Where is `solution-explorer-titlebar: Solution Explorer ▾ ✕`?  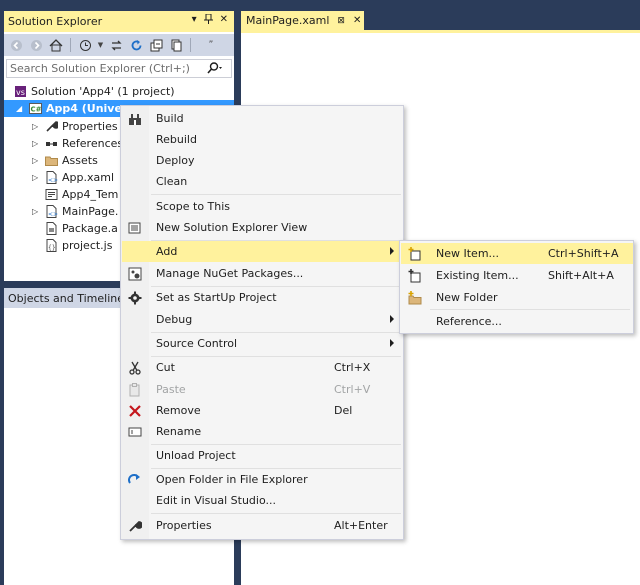 solution-explorer-titlebar: Solution Explorer ▾ ✕ is located at coordinates (119, 21).